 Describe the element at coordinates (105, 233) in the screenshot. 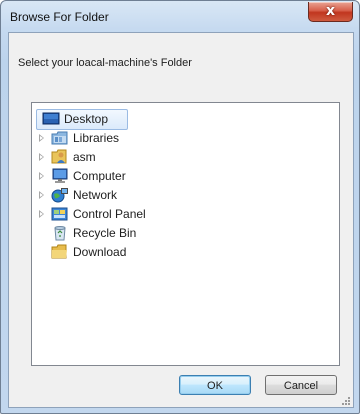

I see `tree-item-label: Recycle Bin` at that location.